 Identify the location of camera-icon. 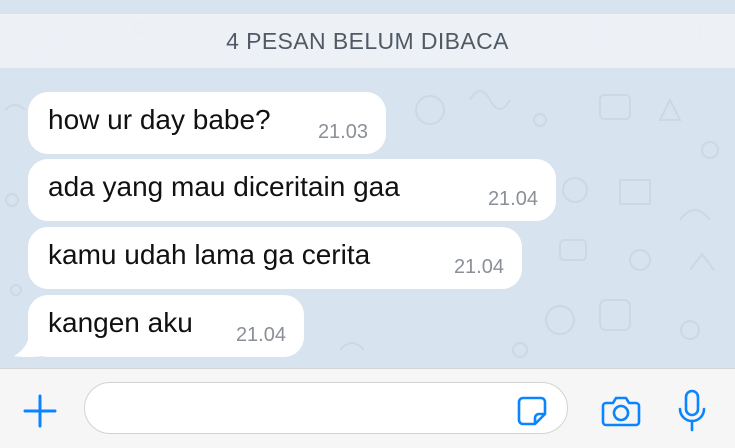
(621, 411).